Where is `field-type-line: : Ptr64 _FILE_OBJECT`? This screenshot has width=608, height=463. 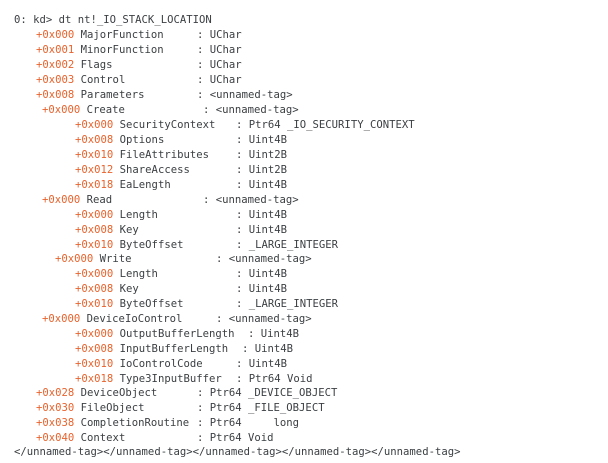
field-type-line: : Ptr64 _FILE_OBJECT is located at coordinates (261, 408).